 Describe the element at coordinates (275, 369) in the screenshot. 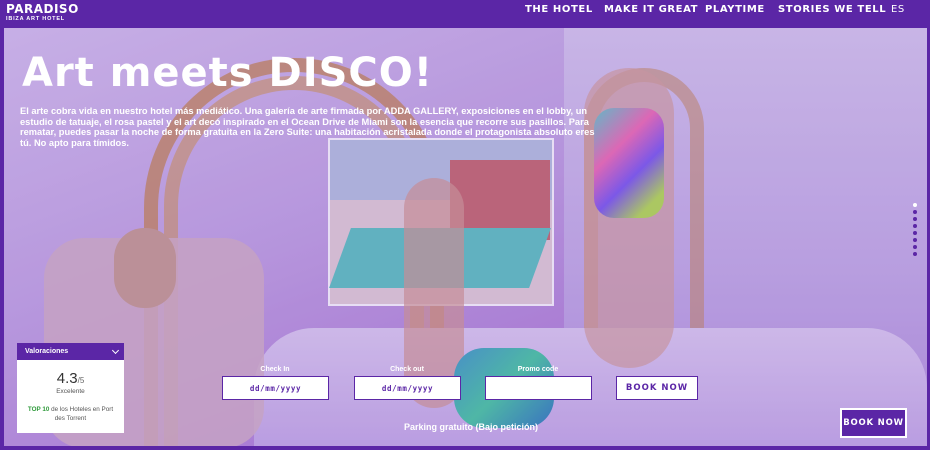

I see `checkin-label: Check In` at that location.